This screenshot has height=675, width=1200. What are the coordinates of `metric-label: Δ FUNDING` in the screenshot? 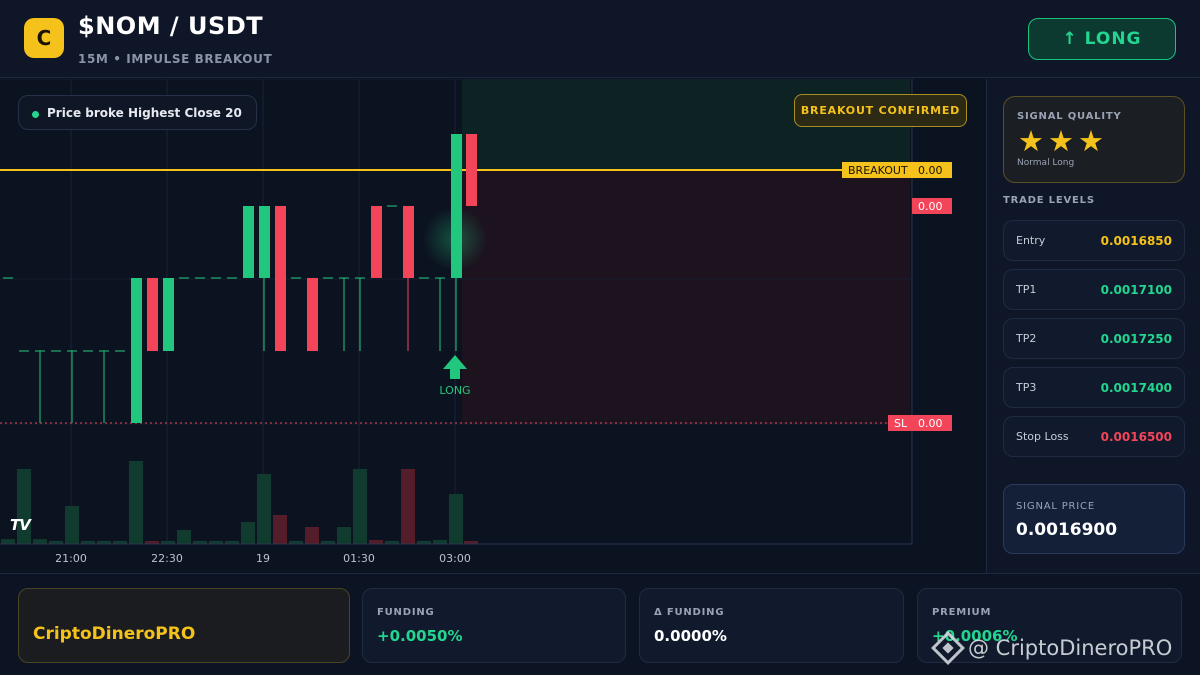 It's located at (689, 612).